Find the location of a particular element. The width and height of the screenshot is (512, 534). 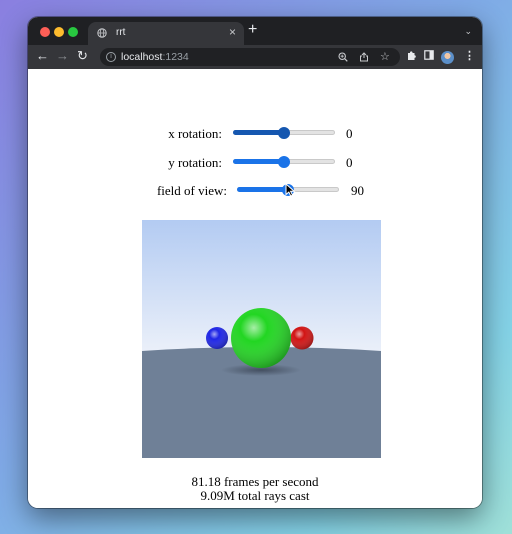

browser-toolbar: ← → ↻ i localhost:1234 ☆ ⋮ is located at coordinates (255, 57).